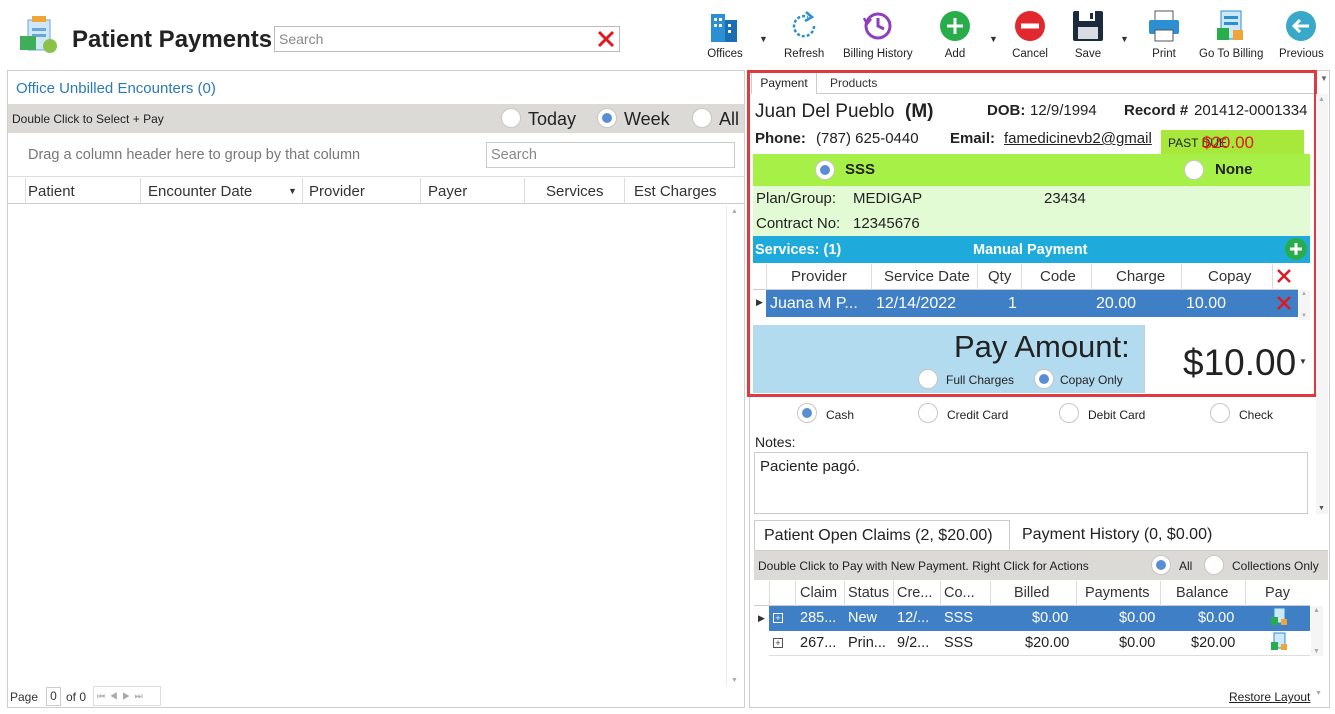  I want to click on cancel-button: Cancel, so click(1030, 34).